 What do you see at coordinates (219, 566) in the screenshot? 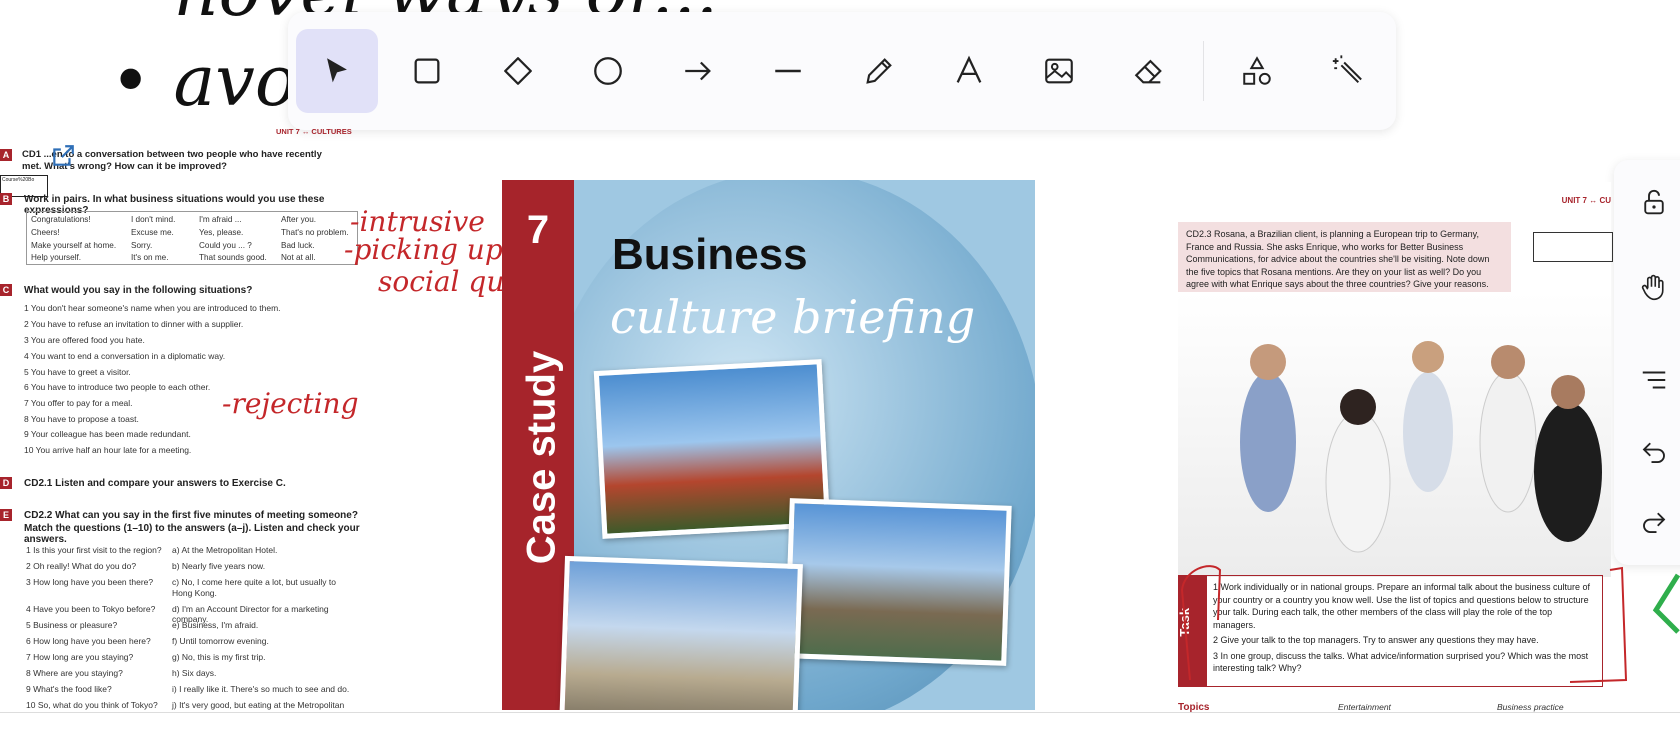
I see `answer-item: b) Nearly five years now.` at bounding box center [219, 566].